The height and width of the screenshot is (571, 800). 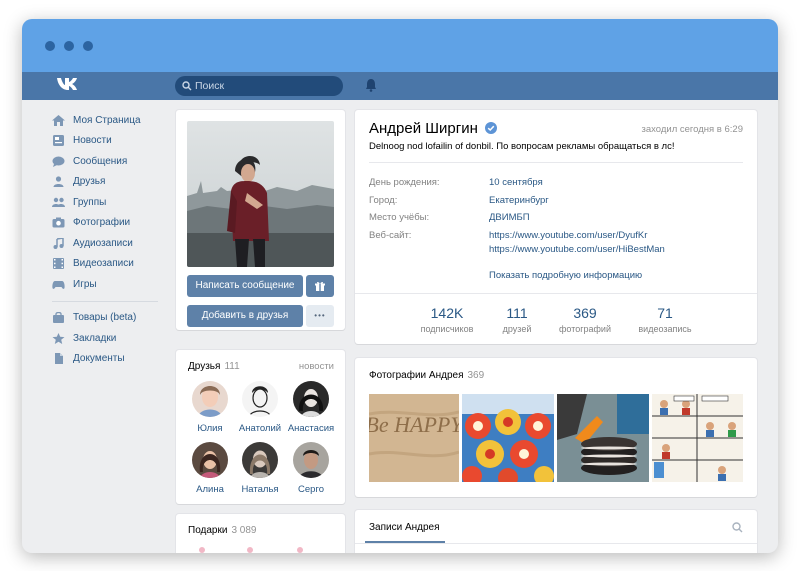 I want to click on nav-item-label: Друзья, so click(x=89, y=182).